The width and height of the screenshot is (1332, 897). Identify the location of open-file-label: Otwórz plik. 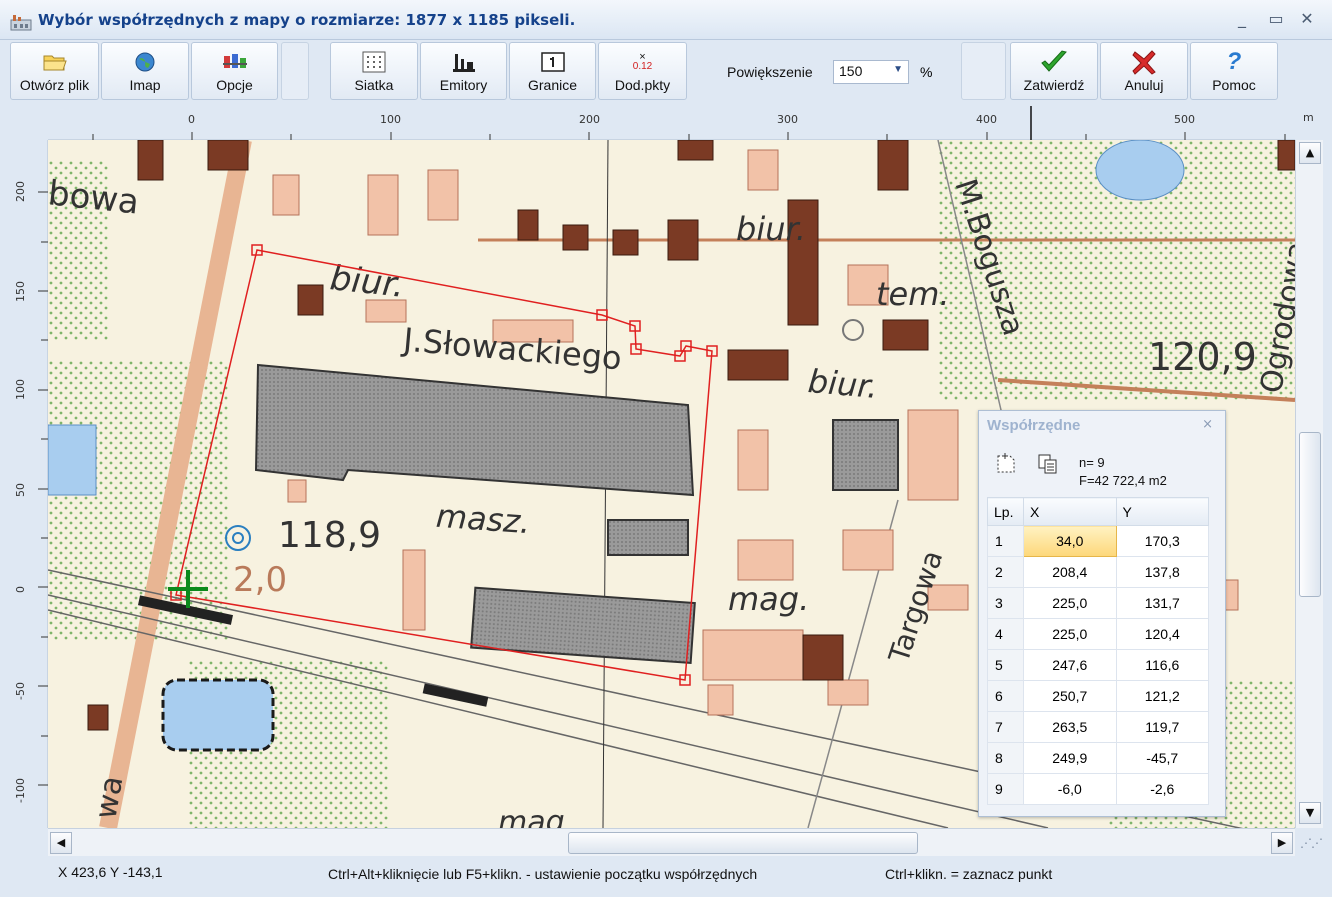
(54, 85).